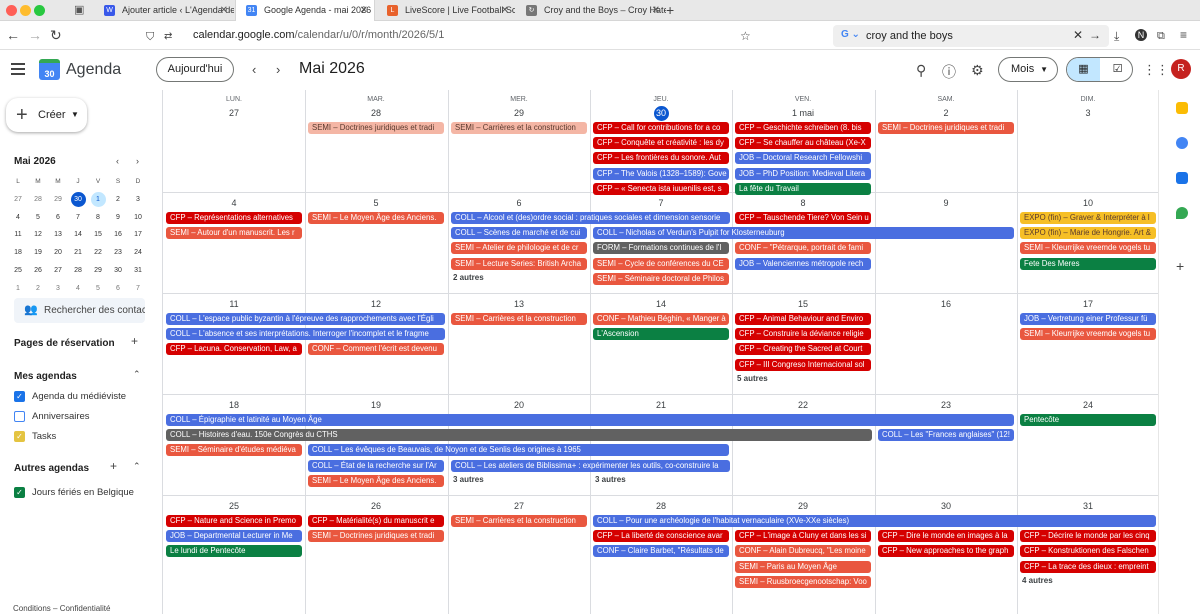  What do you see at coordinates (1088, 218) in the screenshot?
I see `event-chip: EXPO (fin) – Graver & Interpréter à l` at bounding box center [1088, 218].